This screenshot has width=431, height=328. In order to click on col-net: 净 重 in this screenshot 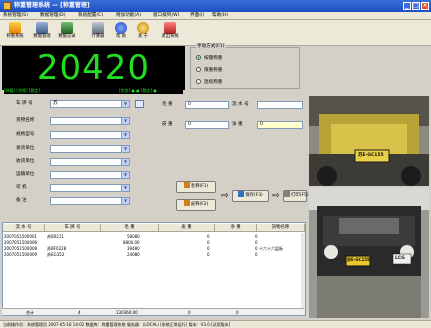, I will do `click(236, 228)`.